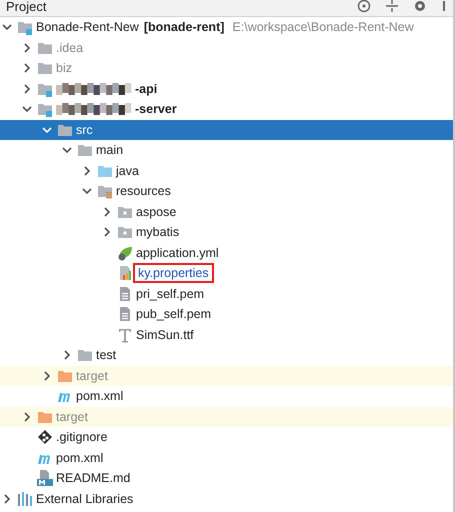 The width and height of the screenshot is (455, 512). Describe the element at coordinates (156, 109) in the screenshot. I see `tree-item-label: -server` at that location.